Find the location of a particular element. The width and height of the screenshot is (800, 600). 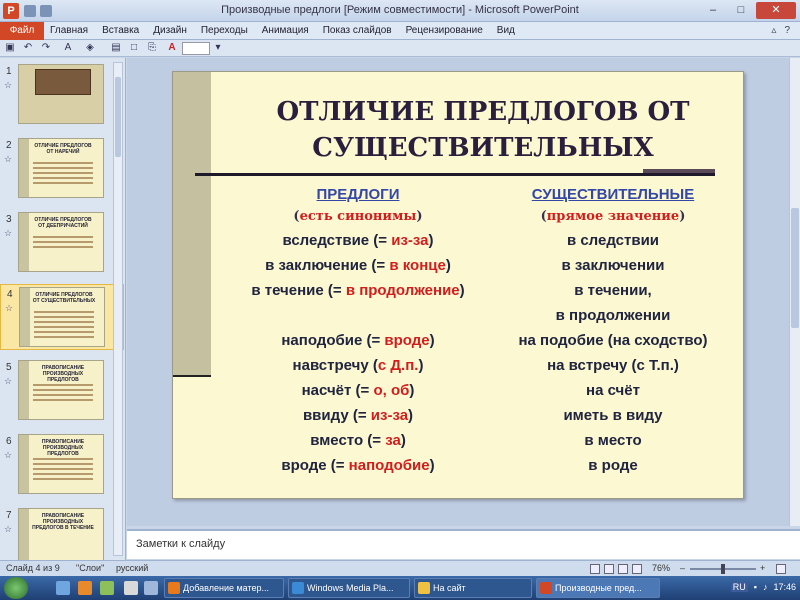

nouns-subheader: (прямое значение) is located at coordinates (613, 216).